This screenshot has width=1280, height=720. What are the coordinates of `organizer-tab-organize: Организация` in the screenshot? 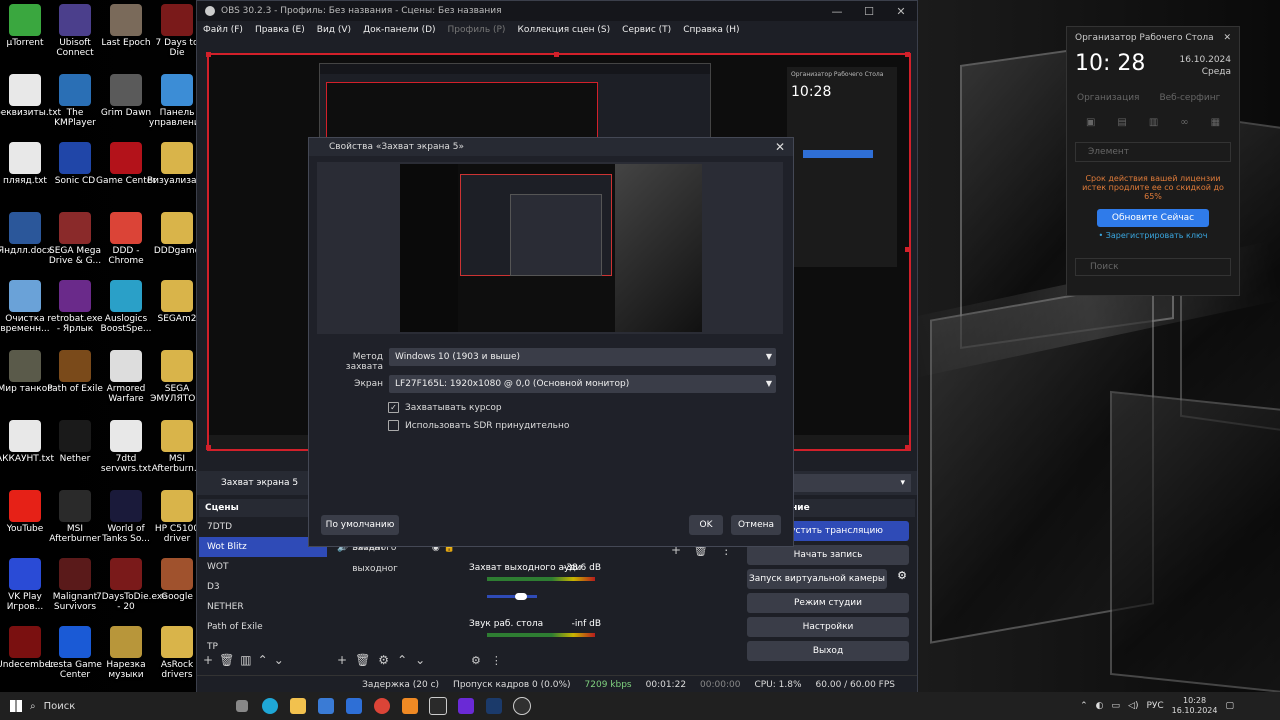 It's located at (1108, 98).